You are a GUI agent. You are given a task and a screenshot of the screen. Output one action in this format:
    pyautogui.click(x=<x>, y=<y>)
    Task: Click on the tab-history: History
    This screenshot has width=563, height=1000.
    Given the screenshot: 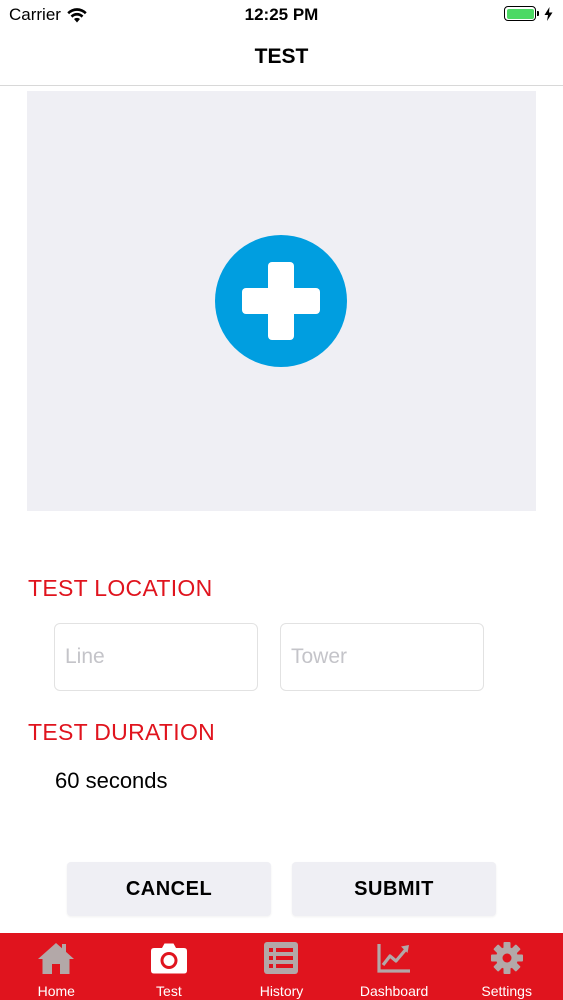 What is the action you would take?
    pyautogui.click(x=281, y=966)
    